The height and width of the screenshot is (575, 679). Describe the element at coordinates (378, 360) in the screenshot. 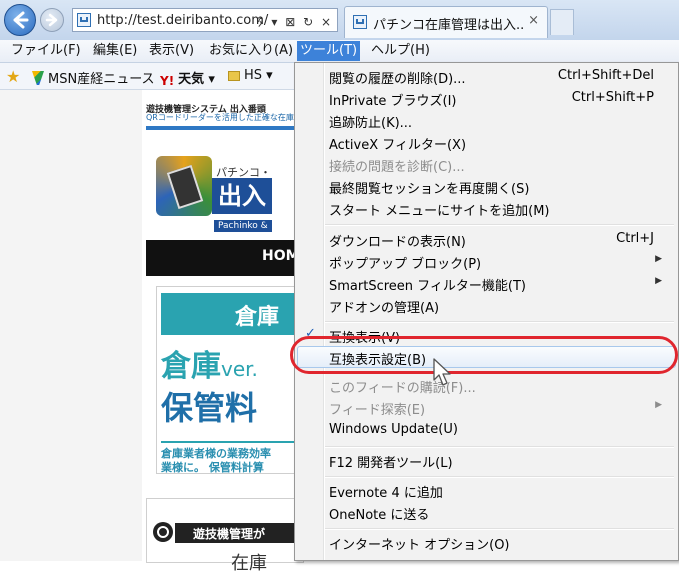

I see `menu-item-label: 互換表示設定(B)` at that location.